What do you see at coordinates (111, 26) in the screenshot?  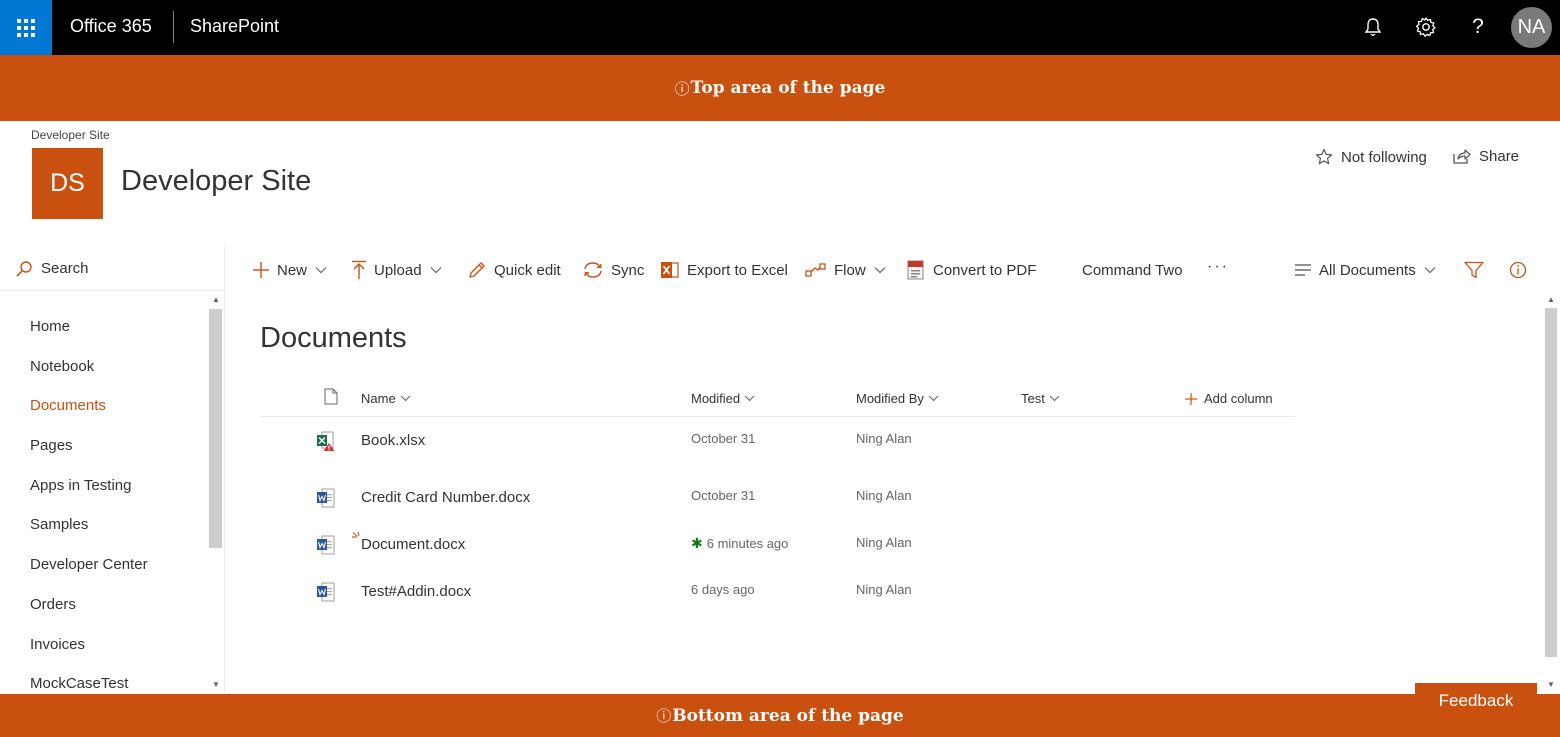 I see `suite-brand-link: Office 365` at bounding box center [111, 26].